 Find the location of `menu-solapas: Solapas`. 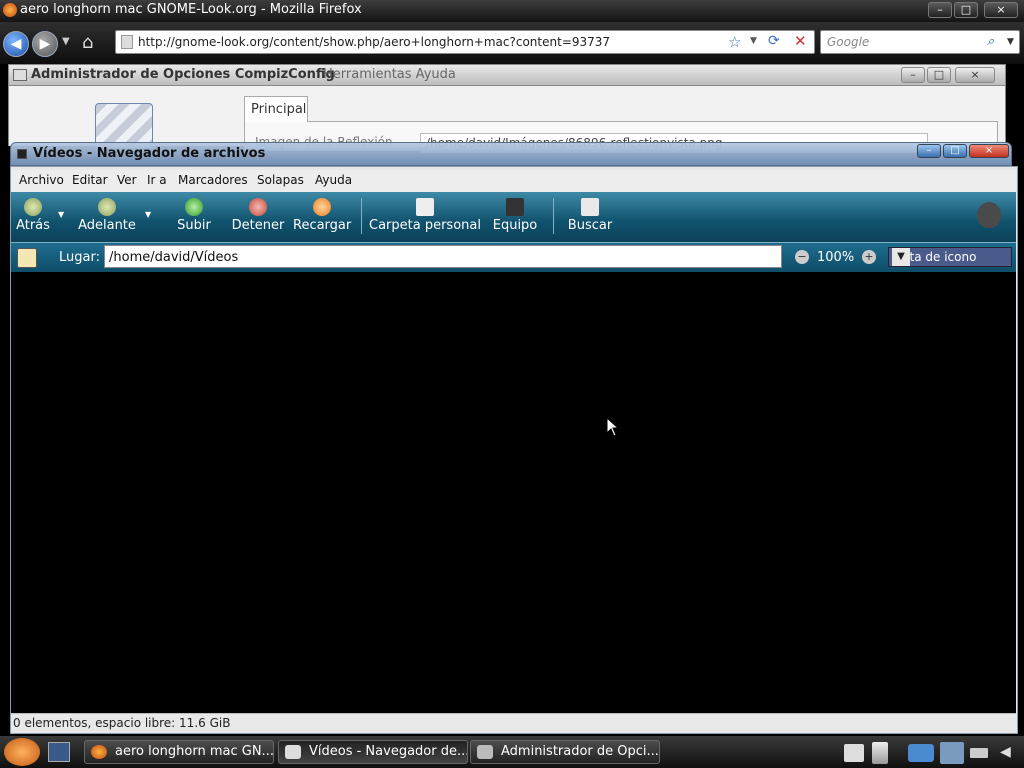

menu-solapas: Solapas is located at coordinates (280, 180).